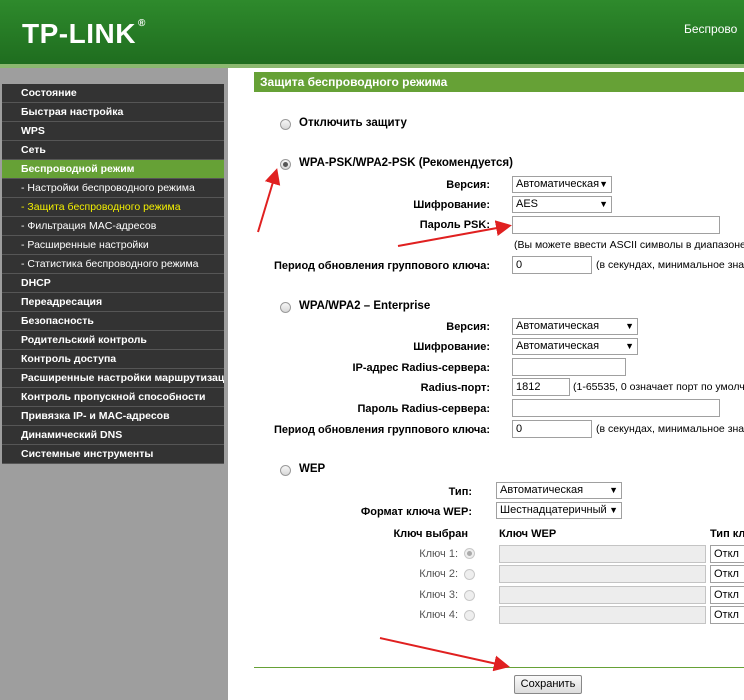  Describe the element at coordinates (84, 33) in the screenshot. I see `tp-link-logo: TP-LINK ®` at that location.